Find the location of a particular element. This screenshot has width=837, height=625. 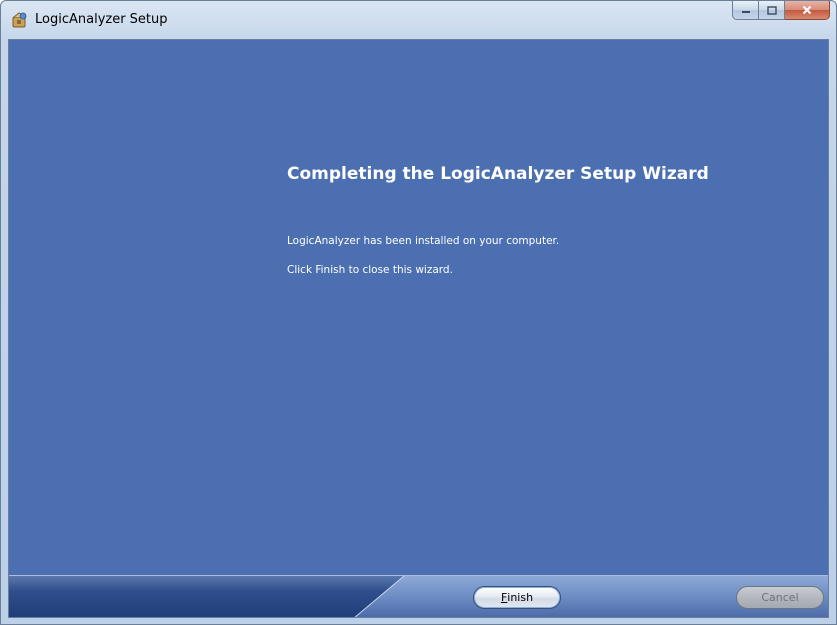

window-title: LogicAnalyzer Setup is located at coordinates (101, 19).